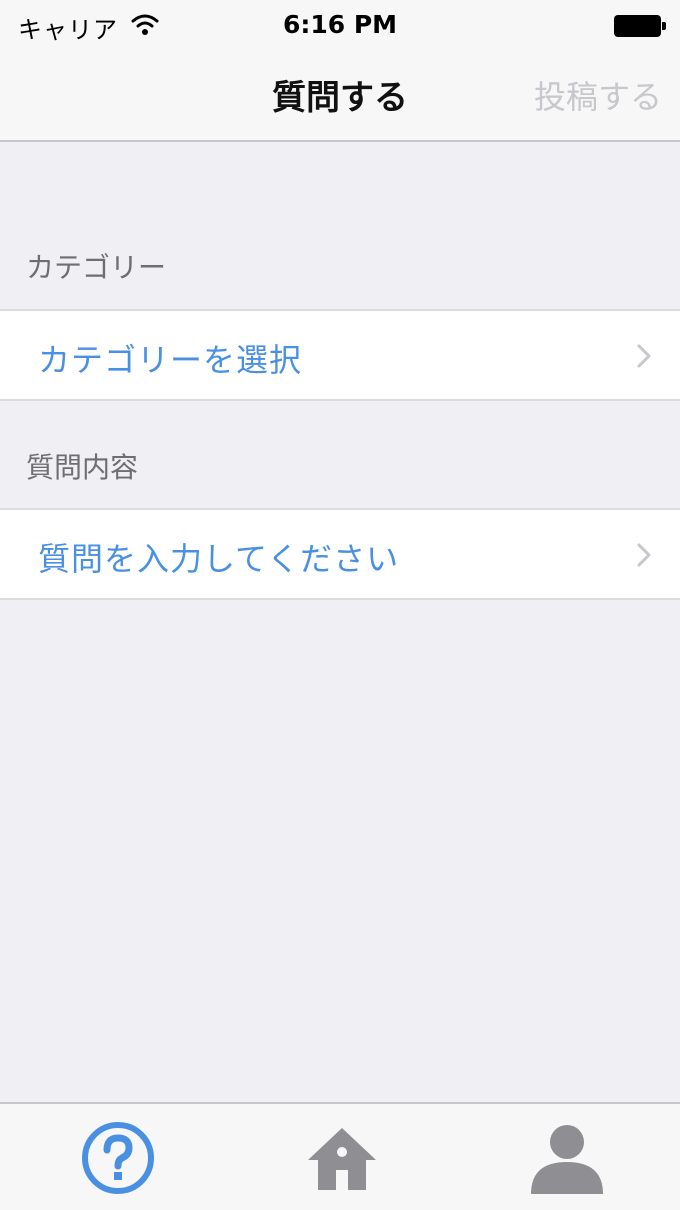 The height and width of the screenshot is (1210, 680). What do you see at coordinates (340, 355) in the screenshot?
I see `select-category-cell: カテゴリーを選択` at bounding box center [340, 355].